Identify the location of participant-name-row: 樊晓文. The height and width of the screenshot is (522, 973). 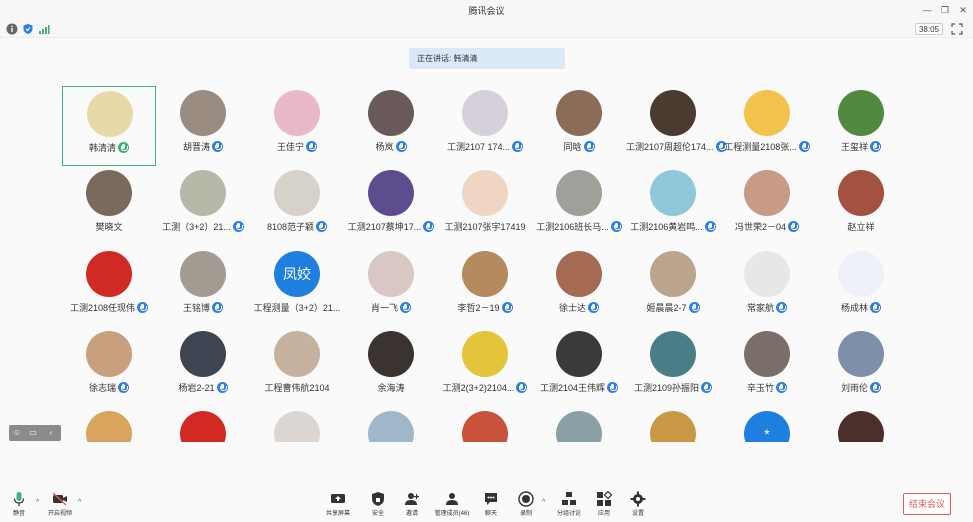
(109, 226).